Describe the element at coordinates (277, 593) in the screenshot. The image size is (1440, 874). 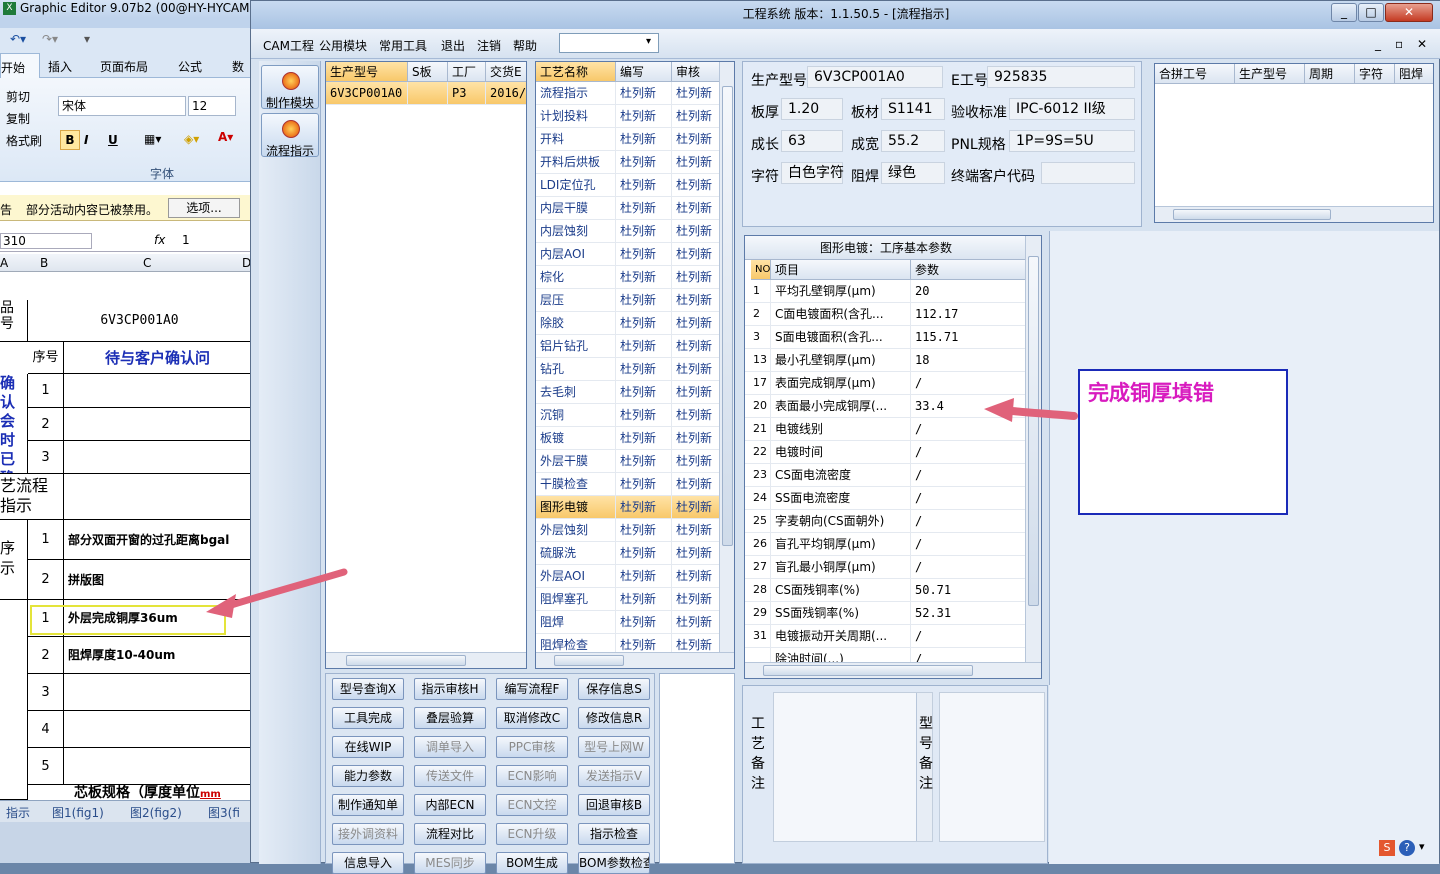
I see `arrow-excel` at that location.